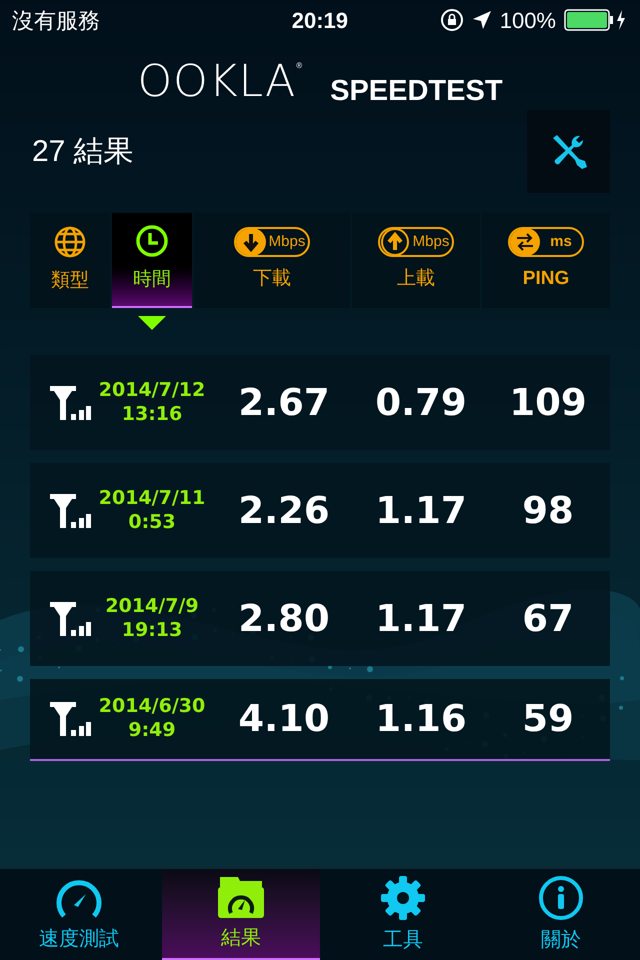 This screenshot has height=960, width=640. What do you see at coordinates (548, 719) in the screenshot?
I see `ping-time: 59` at bounding box center [548, 719].